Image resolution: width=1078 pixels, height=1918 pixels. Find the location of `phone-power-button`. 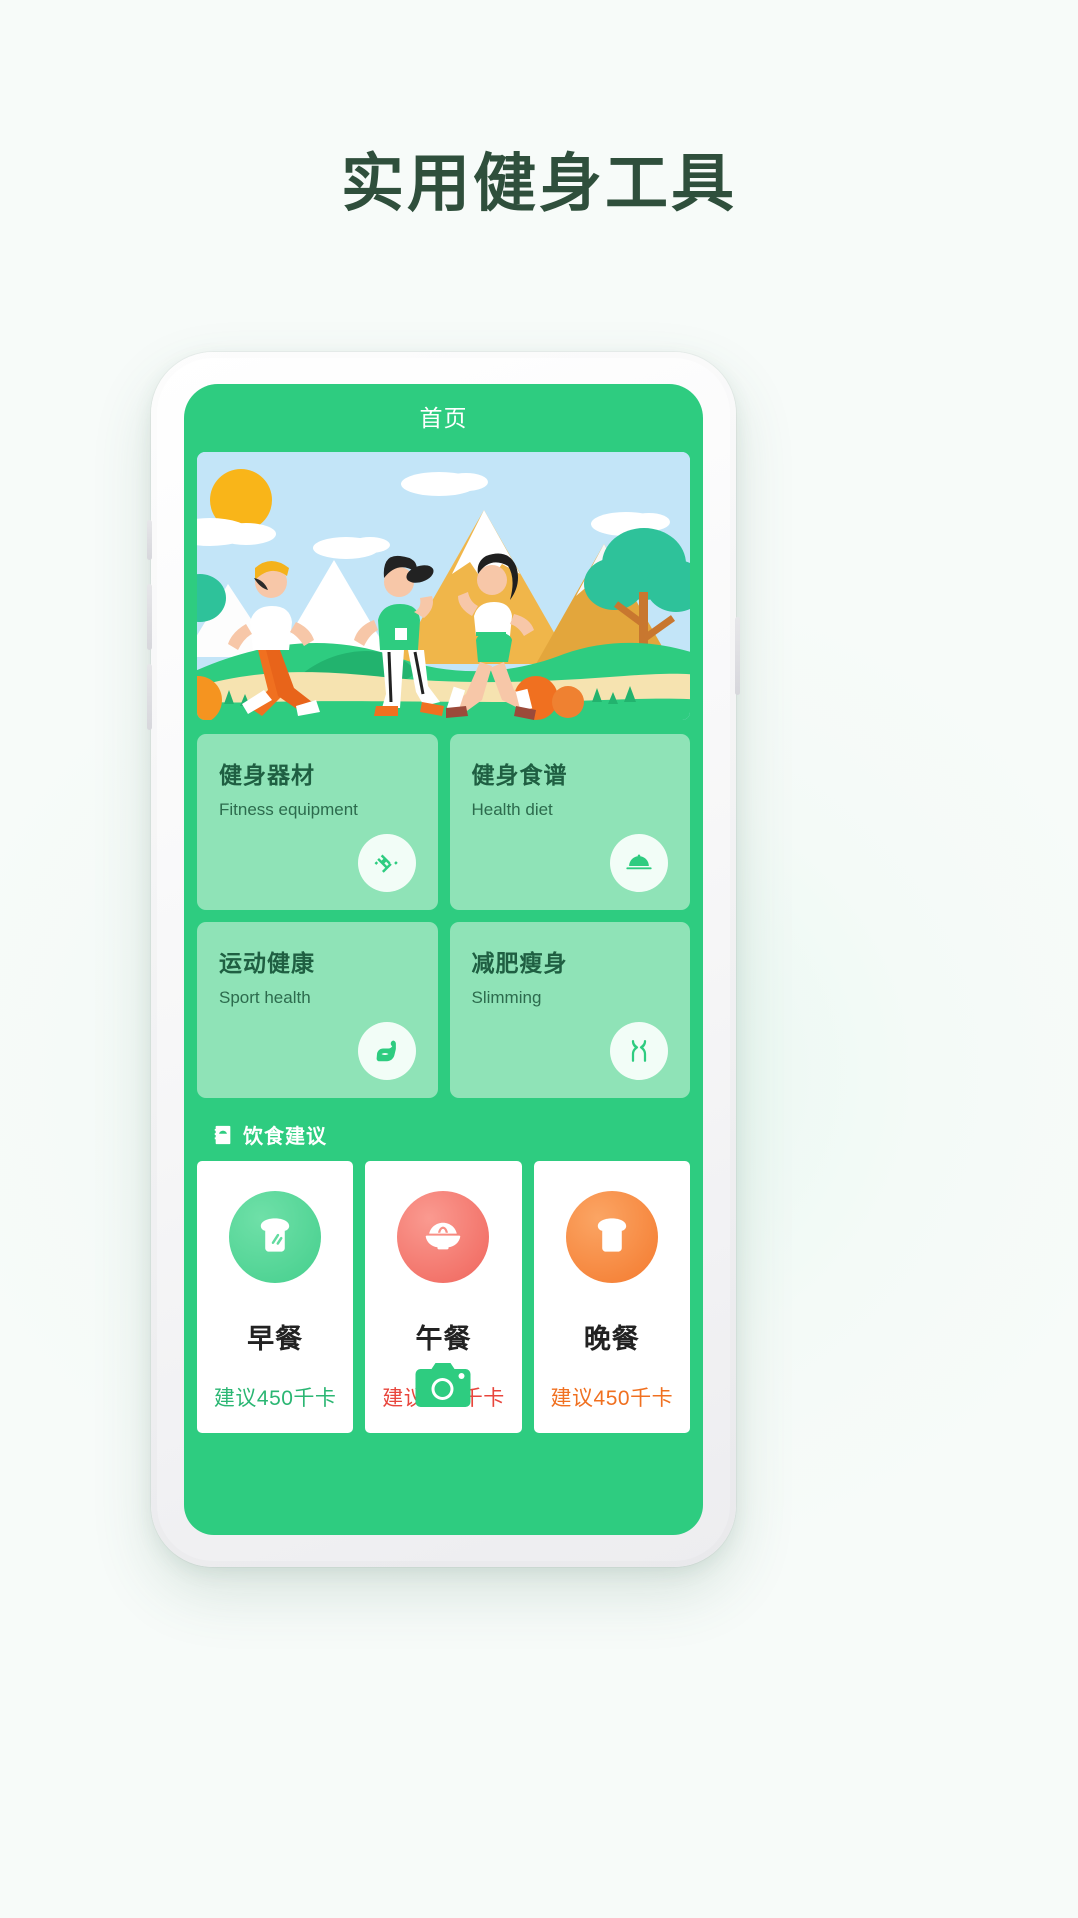

phone-power-button is located at coordinates (737, 656).